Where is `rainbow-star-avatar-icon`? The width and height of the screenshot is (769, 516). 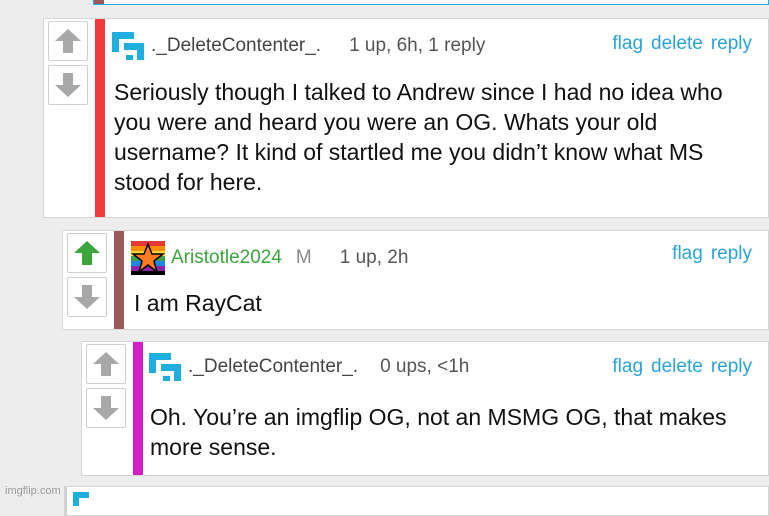 rainbow-star-avatar-icon is located at coordinates (148, 258).